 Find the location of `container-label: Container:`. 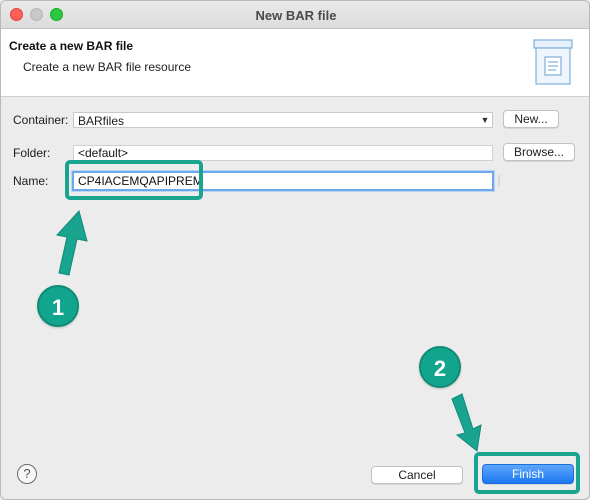

container-label: Container: is located at coordinates (41, 120).